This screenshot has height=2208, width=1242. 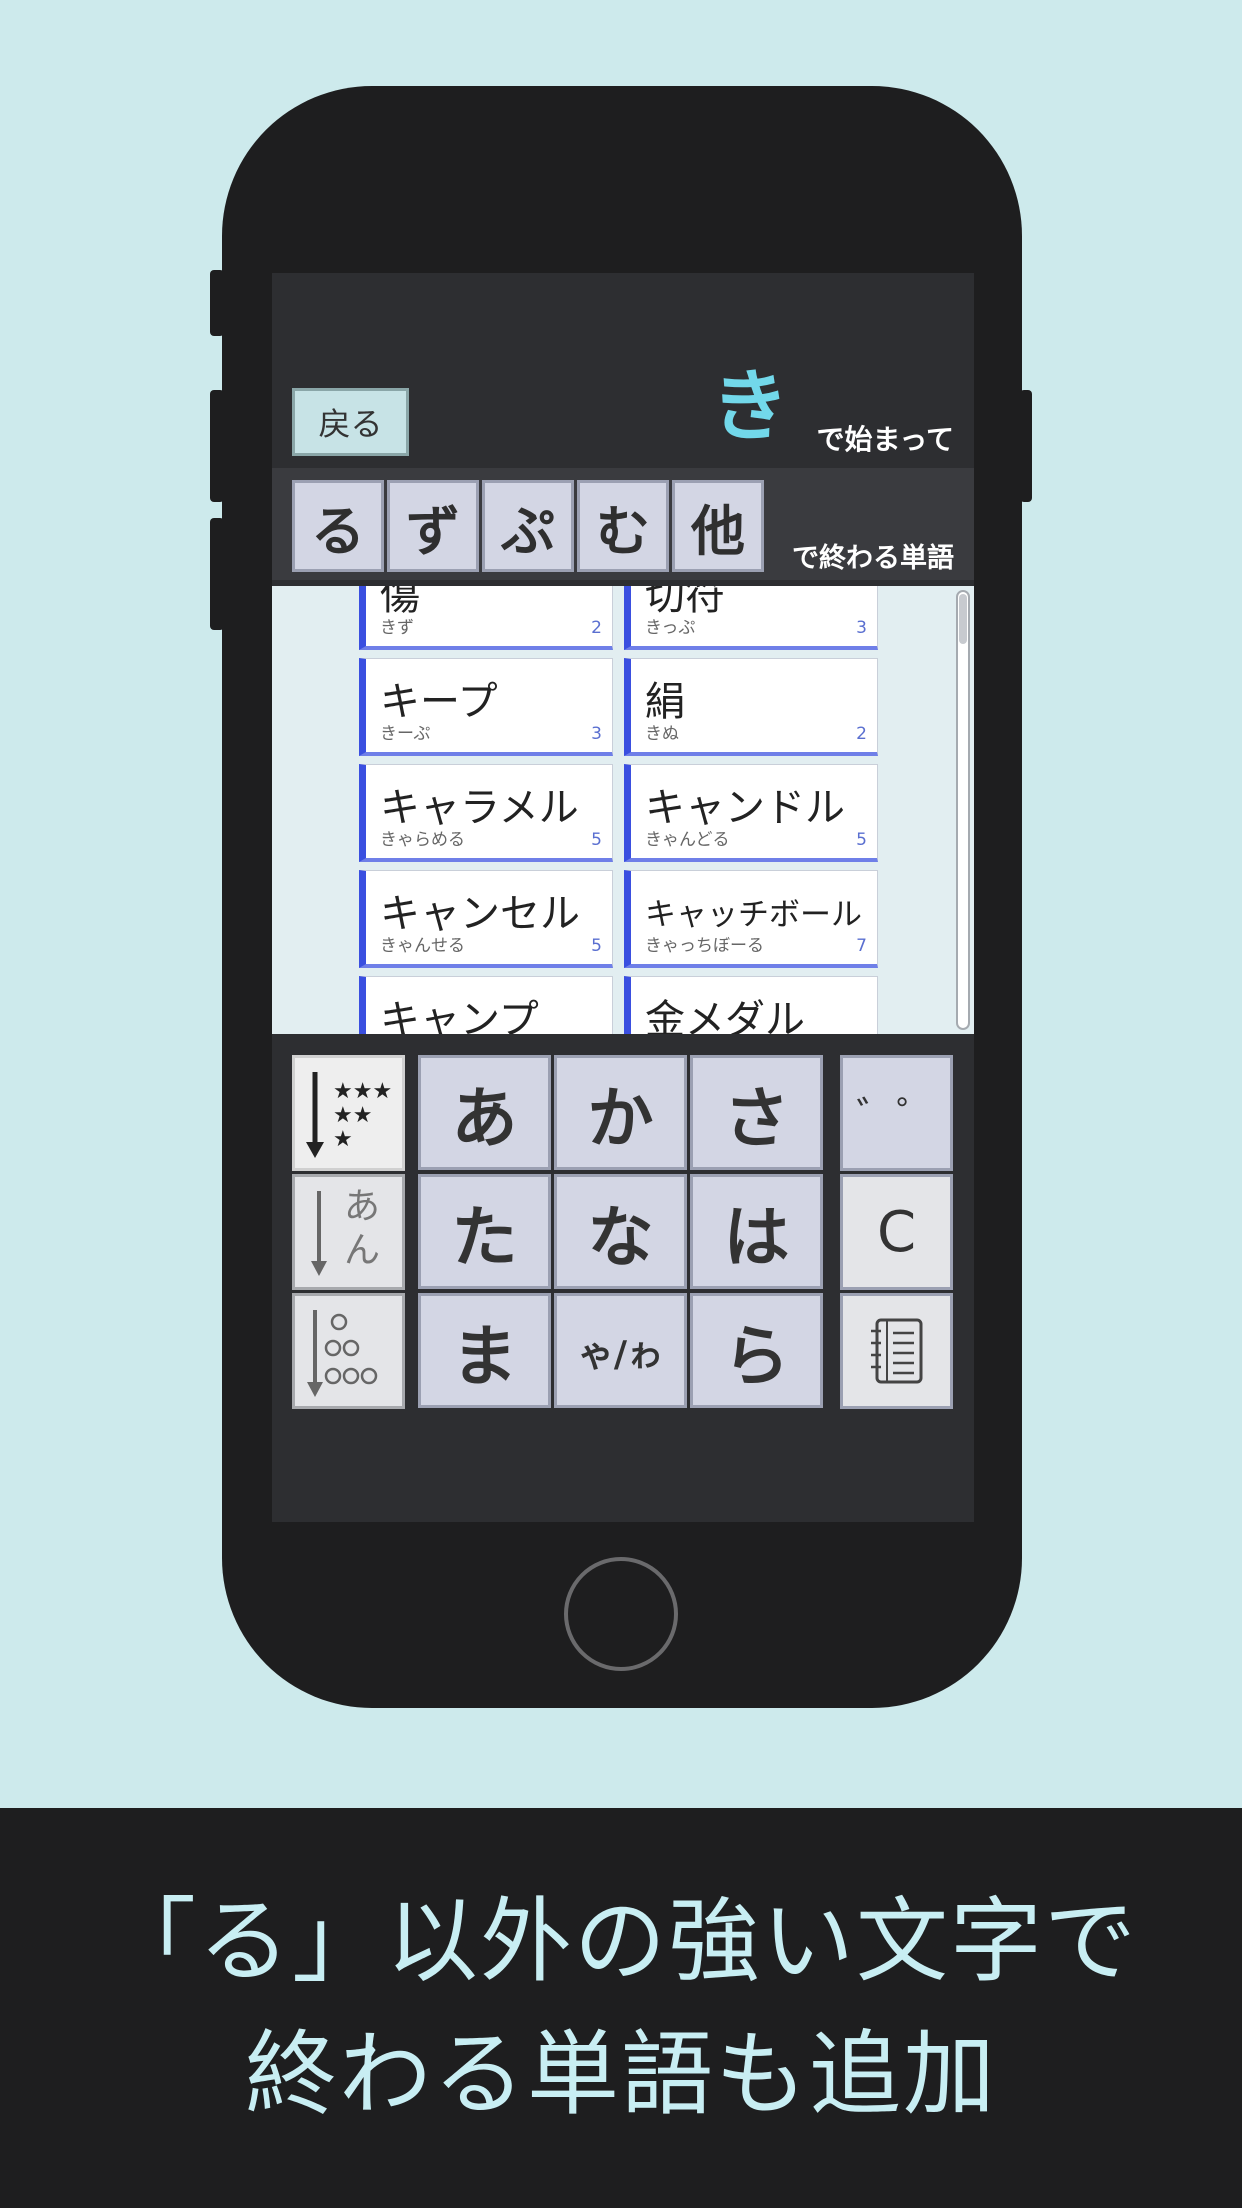 I want to click on end-tab-pu: ぷ, so click(x=528, y=526).